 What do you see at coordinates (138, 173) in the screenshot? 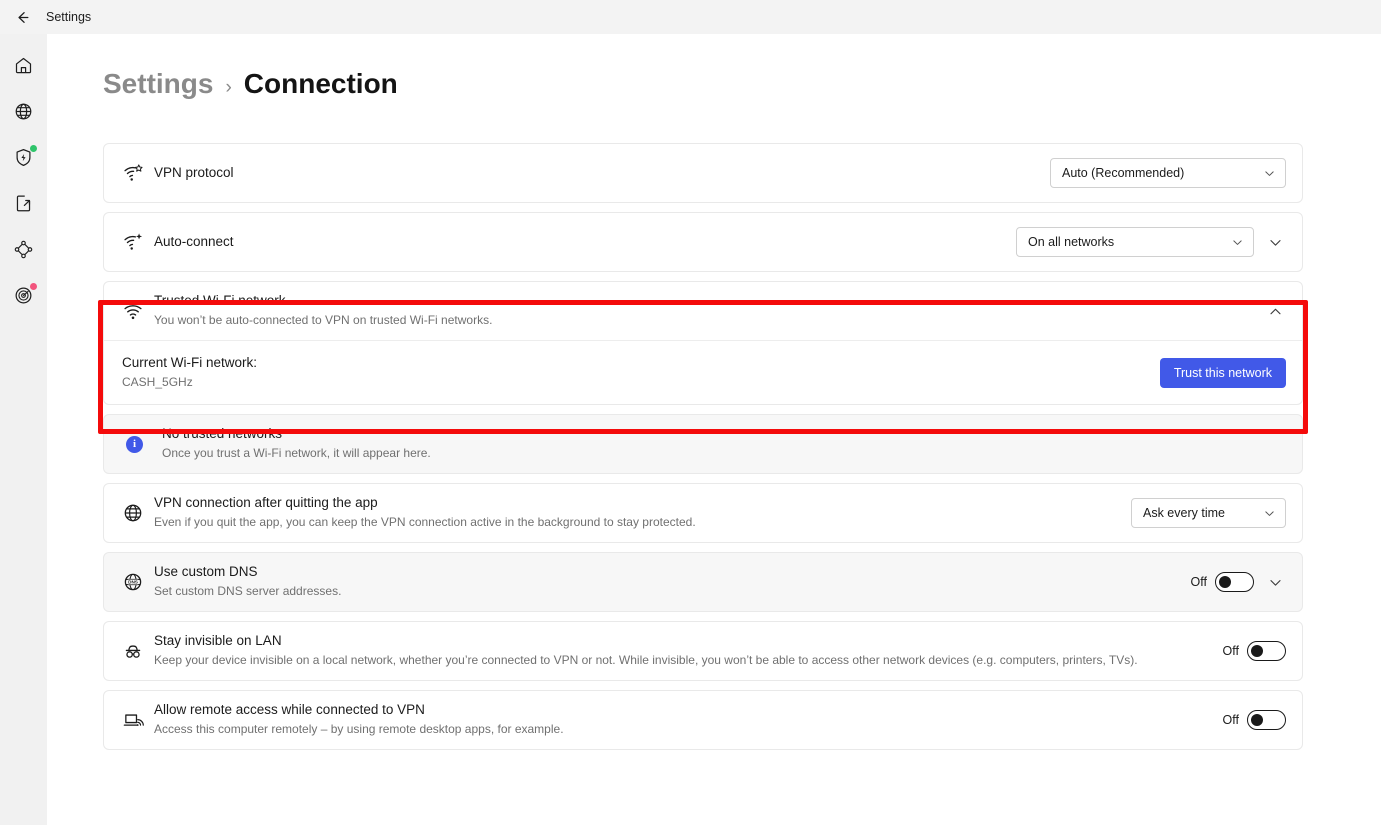
I see `wifi-star-icon` at bounding box center [138, 173].